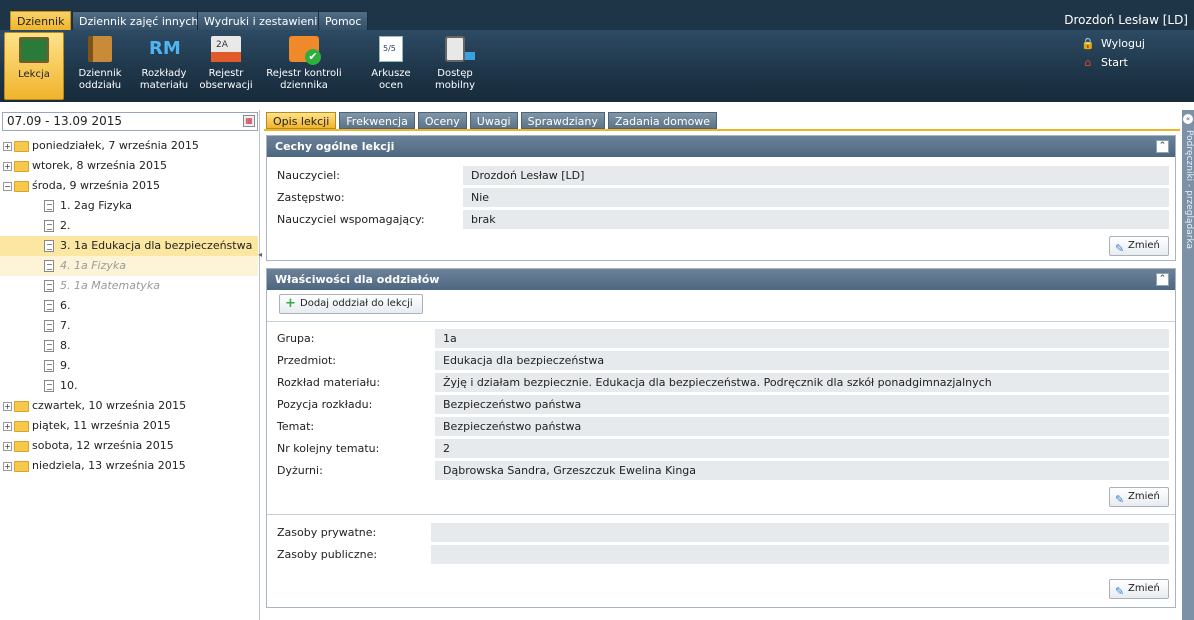 Image resolution: width=1194 pixels, height=620 pixels. What do you see at coordinates (802, 360) in the screenshot?
I see `field-value: Edukacja dla bezpieczeństwa` at bounding box center [802, 360].